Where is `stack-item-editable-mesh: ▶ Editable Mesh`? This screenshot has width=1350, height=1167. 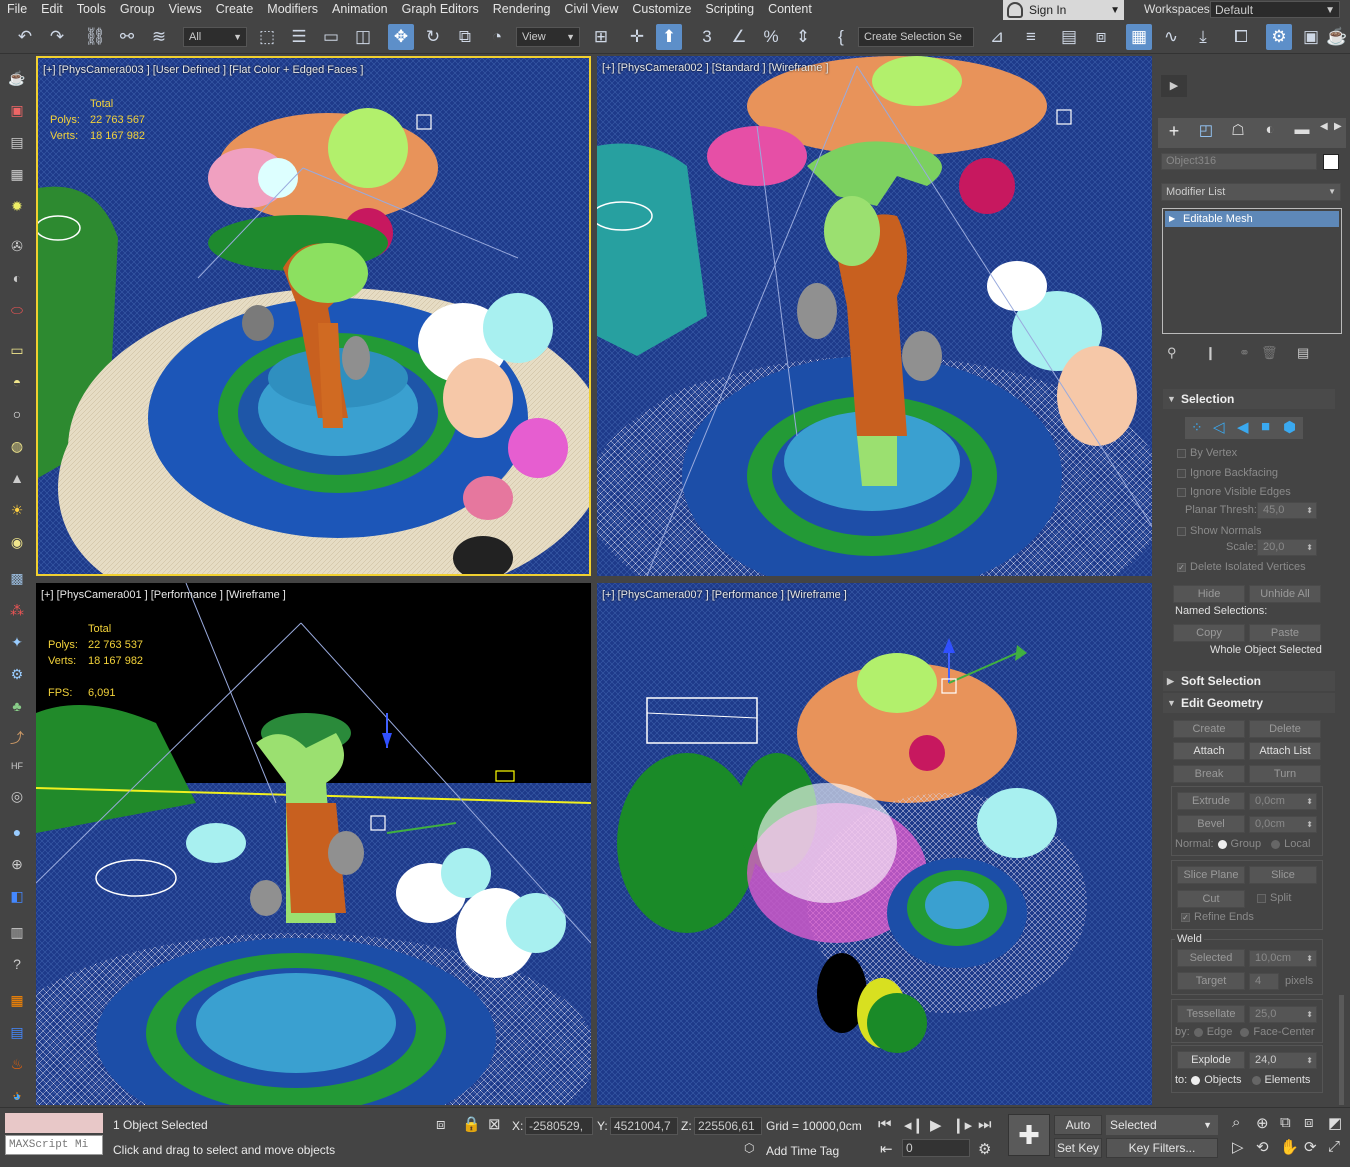 stack-item-editable-mesh: ▶ Editable Mesh is located at coordinates (1252, 219).